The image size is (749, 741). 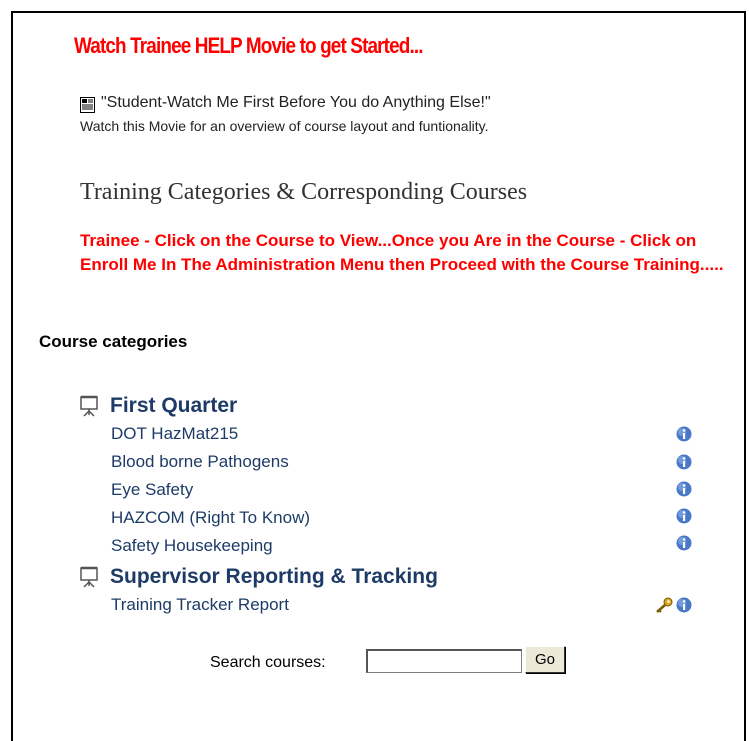 I want to click on key-icon, so click(x=664, y=605).